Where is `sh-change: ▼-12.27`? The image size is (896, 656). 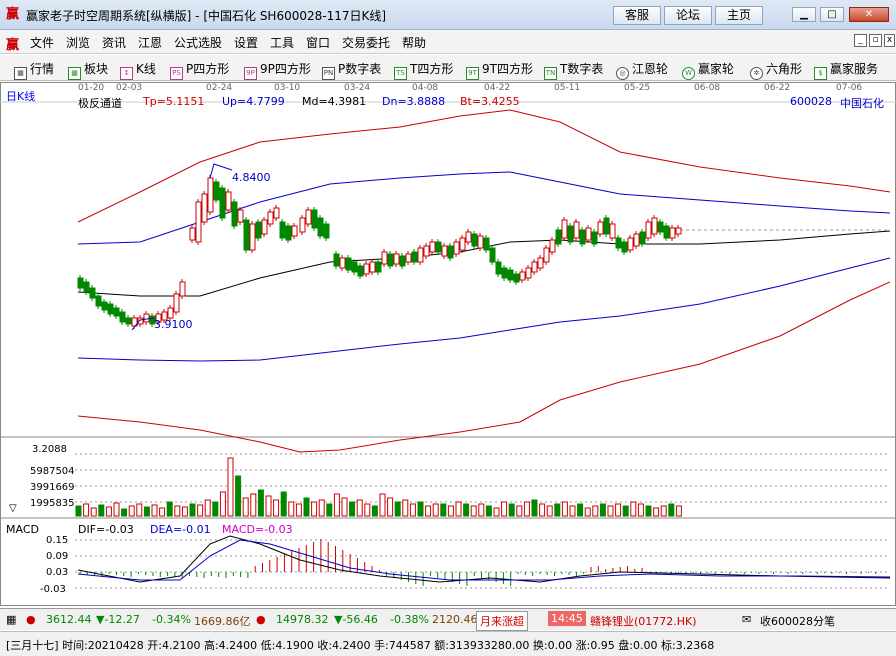 sh-change: ▼-12.27 is located at coordinates (118, 619).